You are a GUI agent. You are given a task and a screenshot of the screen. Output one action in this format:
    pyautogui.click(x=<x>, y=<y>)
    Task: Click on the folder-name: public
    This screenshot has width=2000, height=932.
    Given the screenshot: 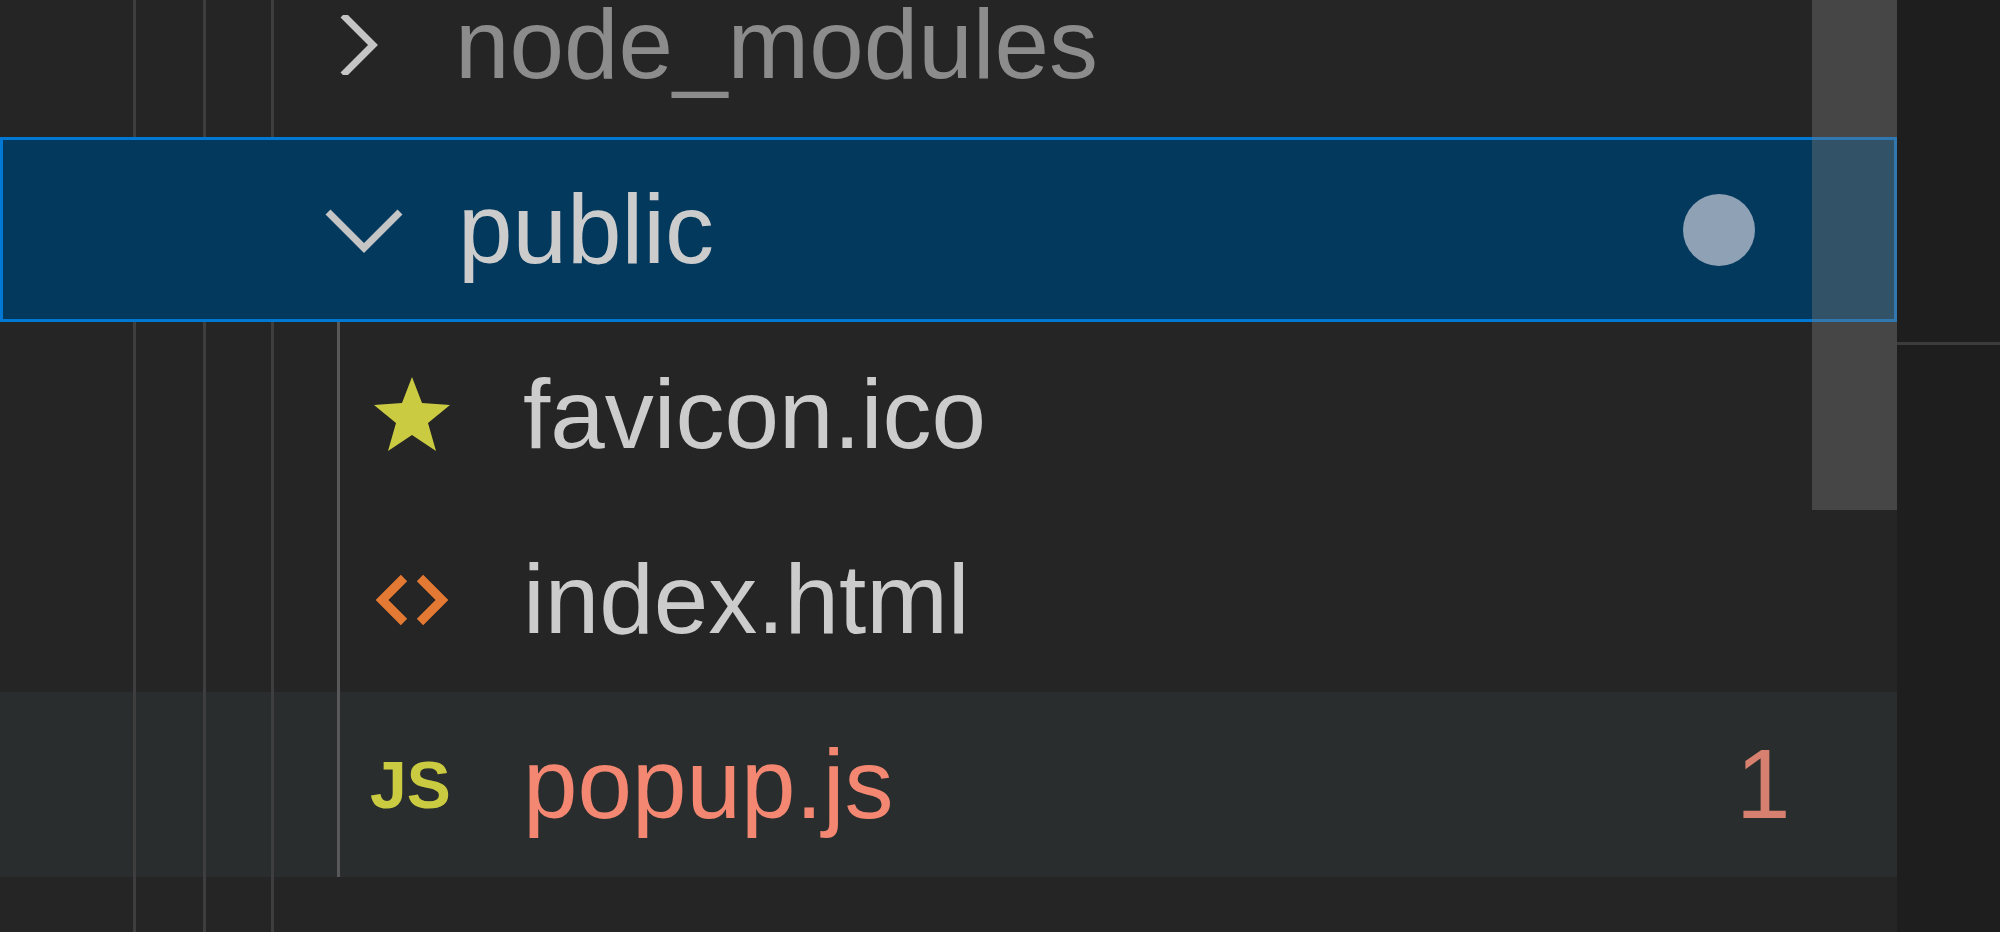 What is the action you would take?
    pyautogui.click(x=586, y=229)
    